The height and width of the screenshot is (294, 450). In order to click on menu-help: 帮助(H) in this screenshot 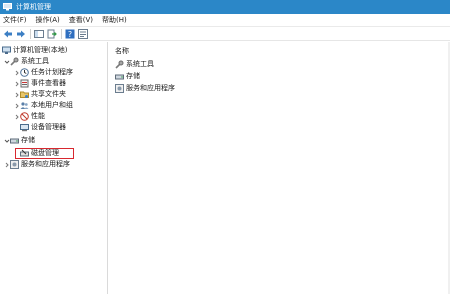, I will do `click(114, 20)`.